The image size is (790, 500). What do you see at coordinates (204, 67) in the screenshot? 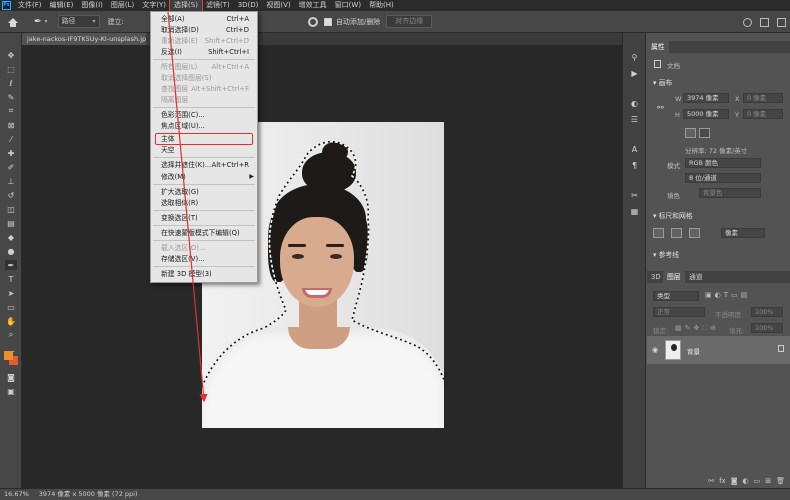
I see `menu-item-all-layers: 所有图层(L) Alt+Ctrl+A` at bounding box center [204, 67].